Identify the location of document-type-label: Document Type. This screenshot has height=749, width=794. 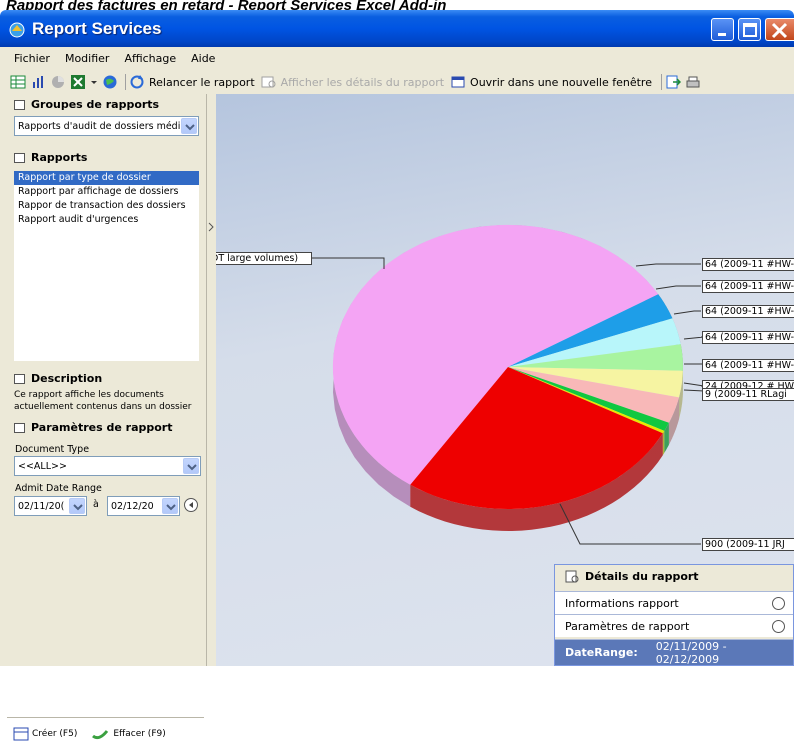
(52, 449).